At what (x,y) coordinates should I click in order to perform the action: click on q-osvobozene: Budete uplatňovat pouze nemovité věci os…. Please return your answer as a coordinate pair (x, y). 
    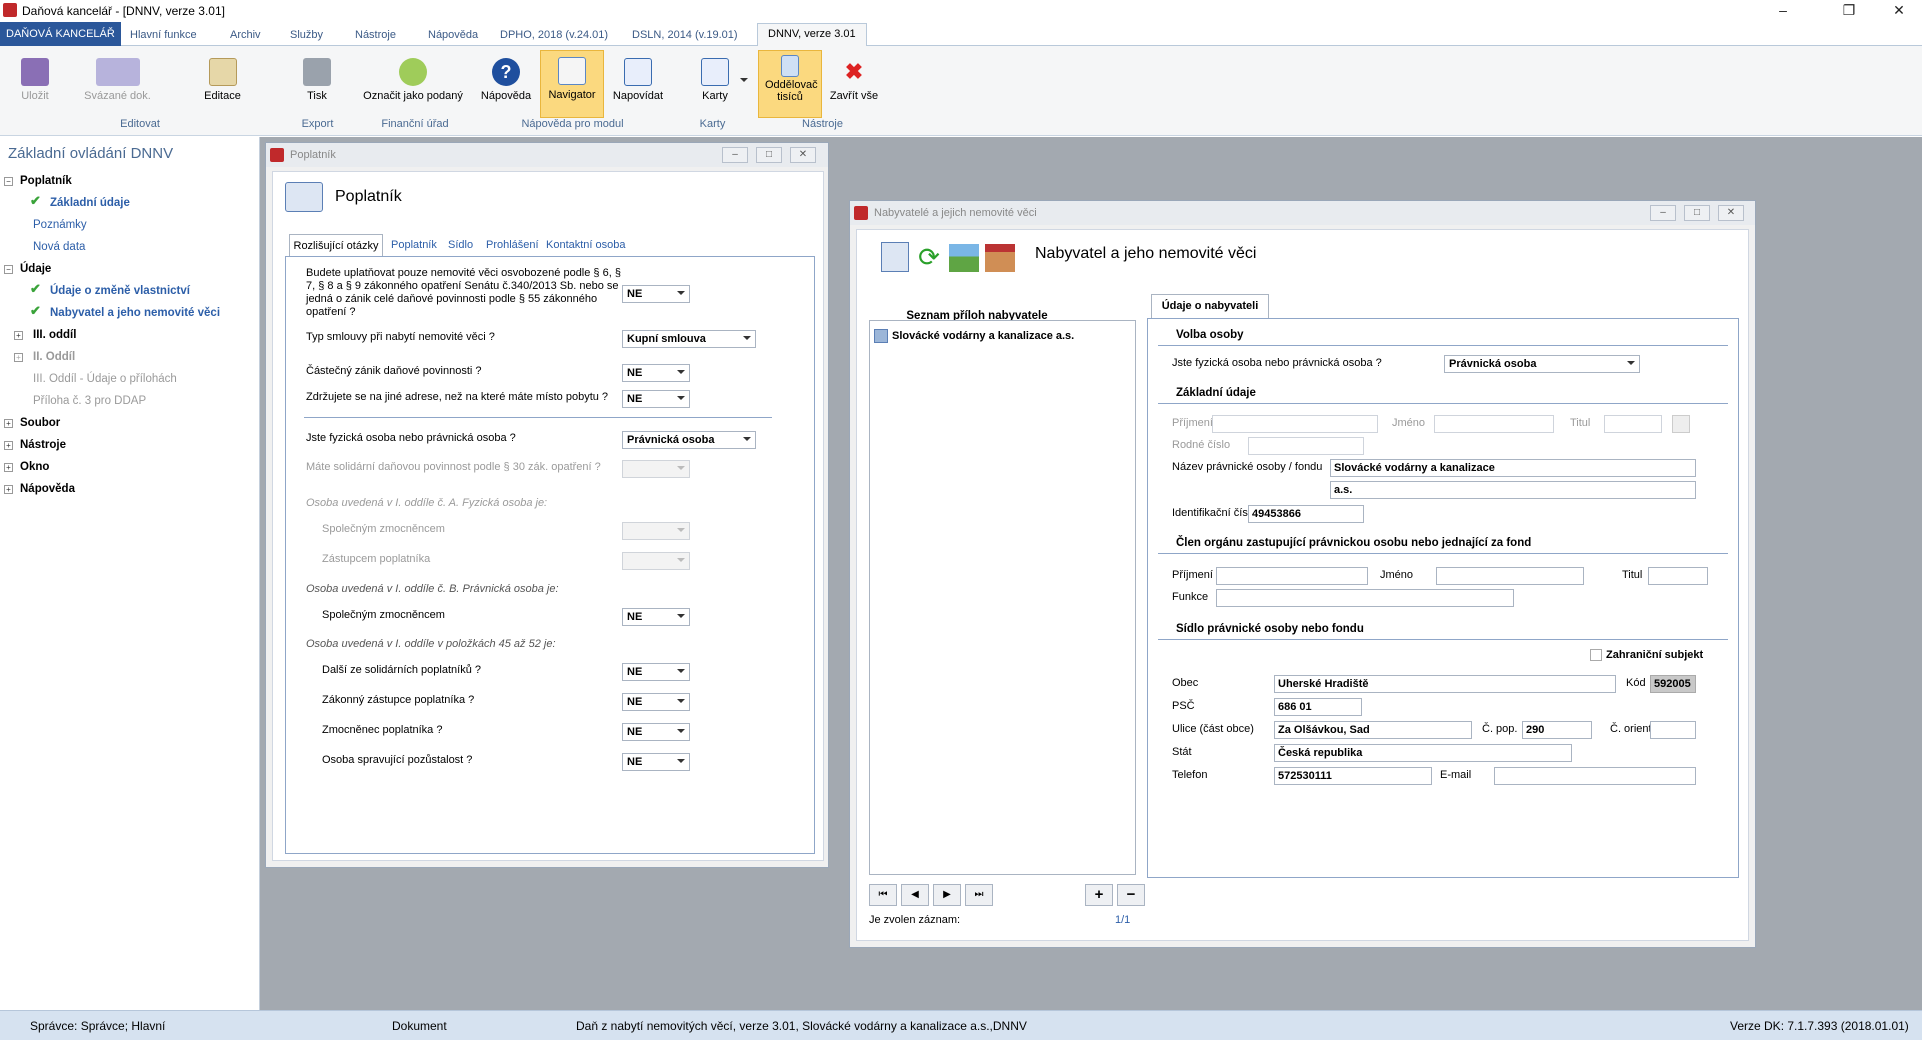
    Looking at the image, I should click on (463, 292).